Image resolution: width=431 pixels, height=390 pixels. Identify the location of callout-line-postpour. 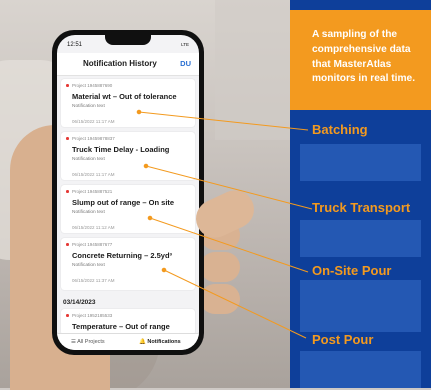
(235, 304).